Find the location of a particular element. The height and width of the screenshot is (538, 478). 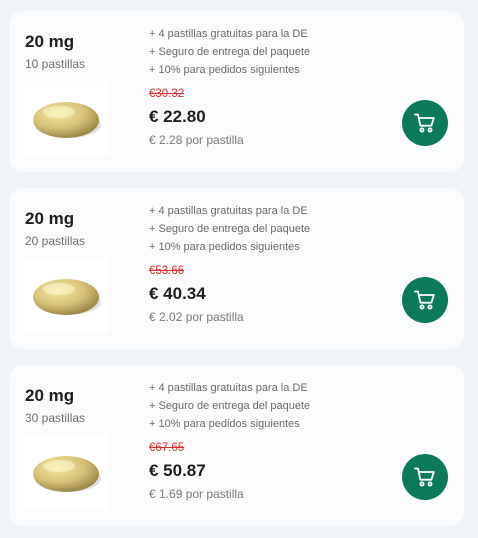

old-price: €30.32 is located at coordinates (167, 94).